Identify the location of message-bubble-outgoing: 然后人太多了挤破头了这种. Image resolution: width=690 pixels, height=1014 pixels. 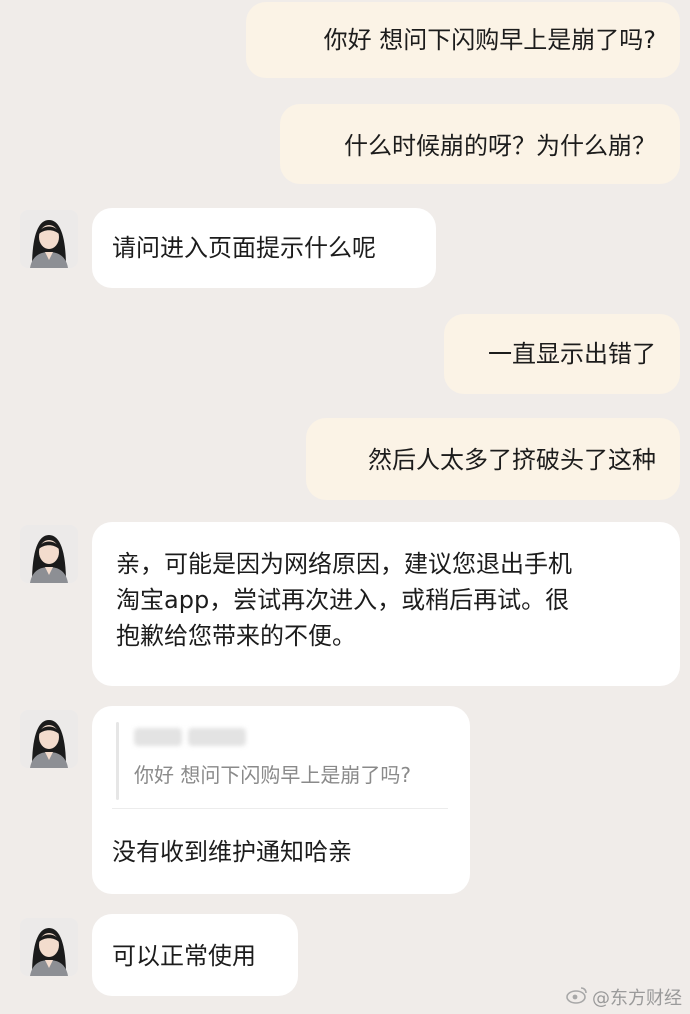
(493, 459).